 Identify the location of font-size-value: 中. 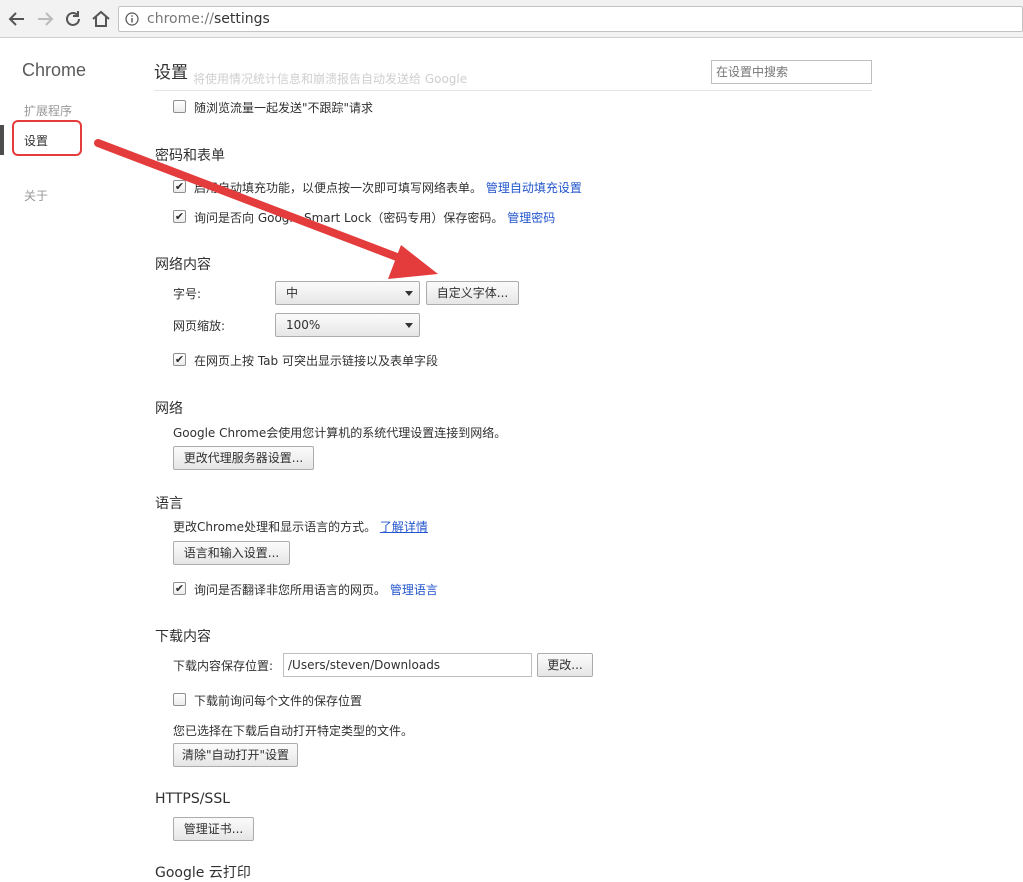
(292, 293).